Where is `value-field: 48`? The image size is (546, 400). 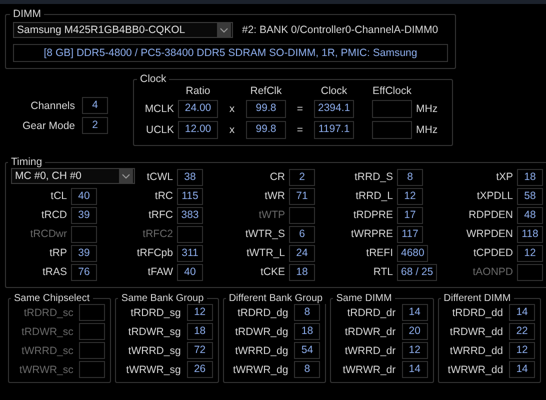
value-field: 48 is located at coordinates (530, 215).